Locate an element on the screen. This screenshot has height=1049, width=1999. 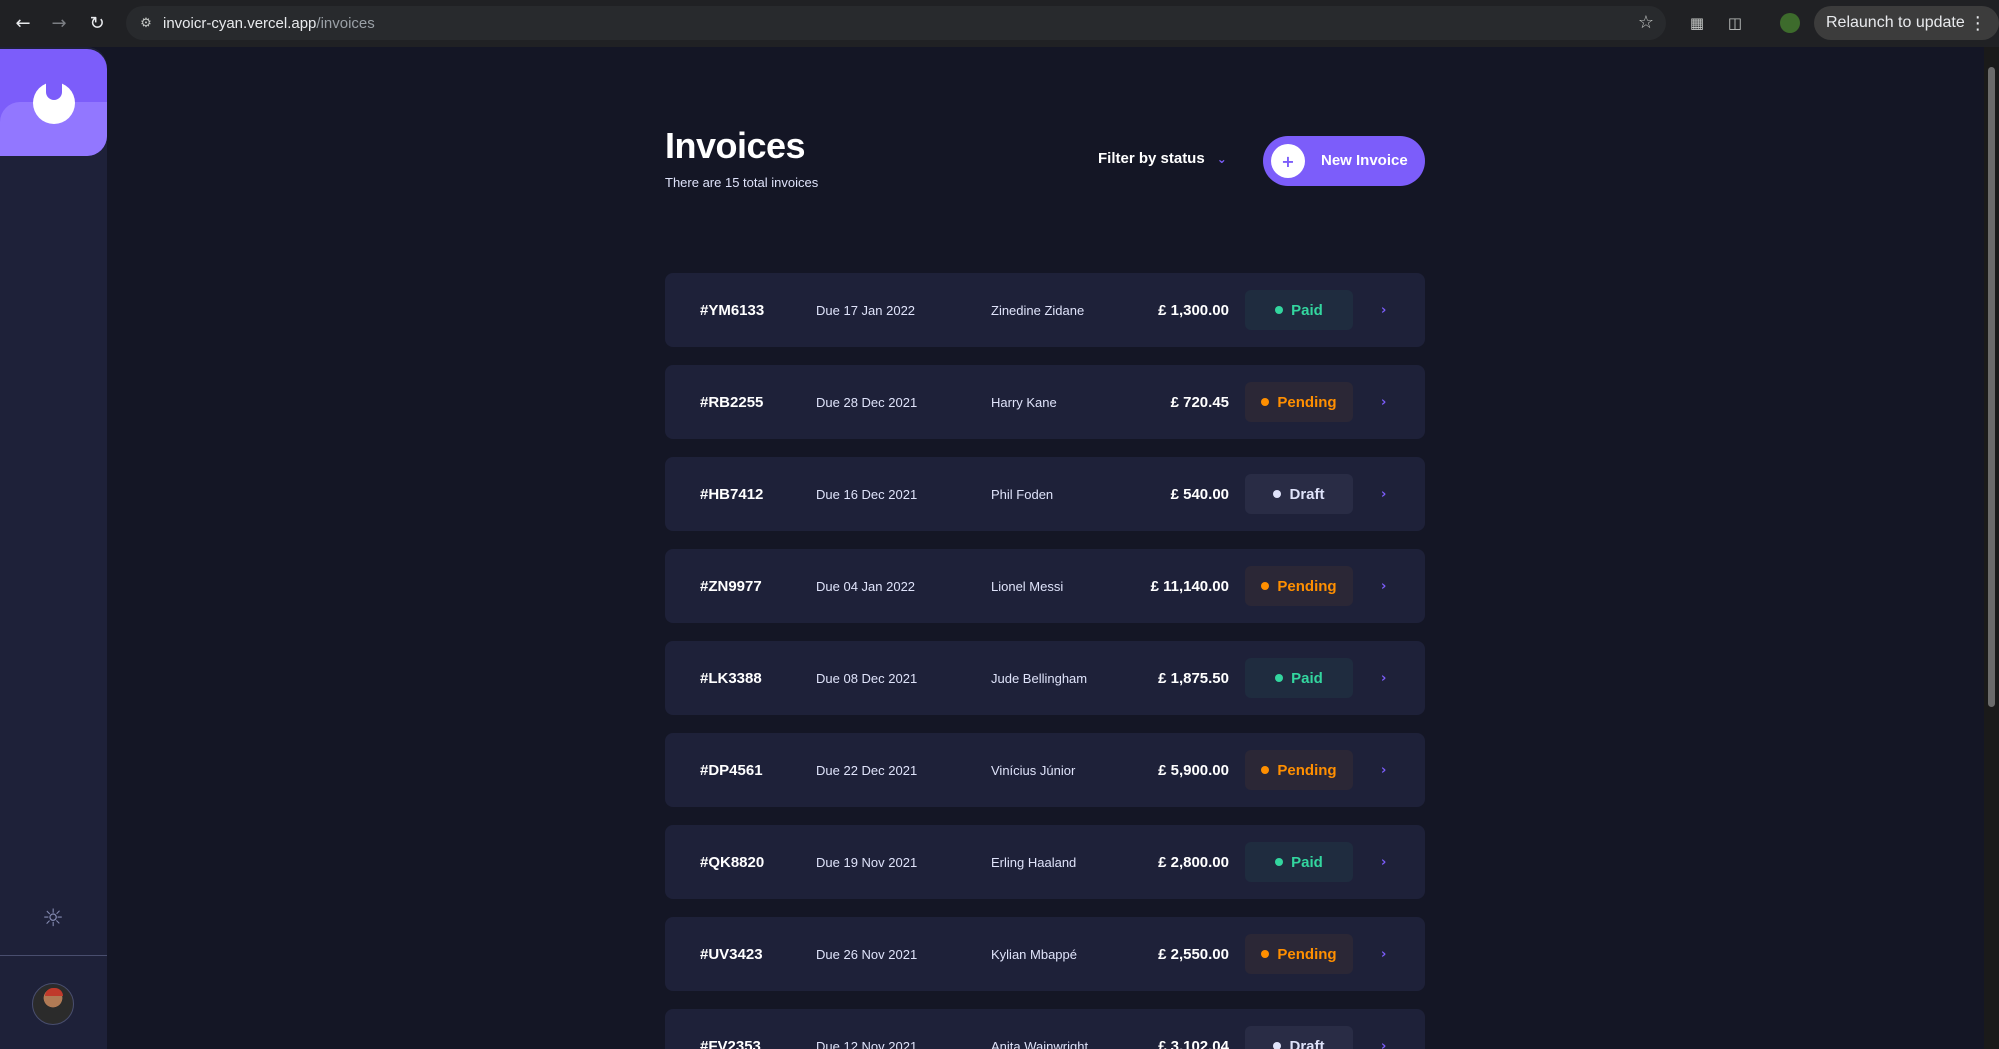
invoice-amount: £ 2,550.00 is located at coordinates (1193, 954).